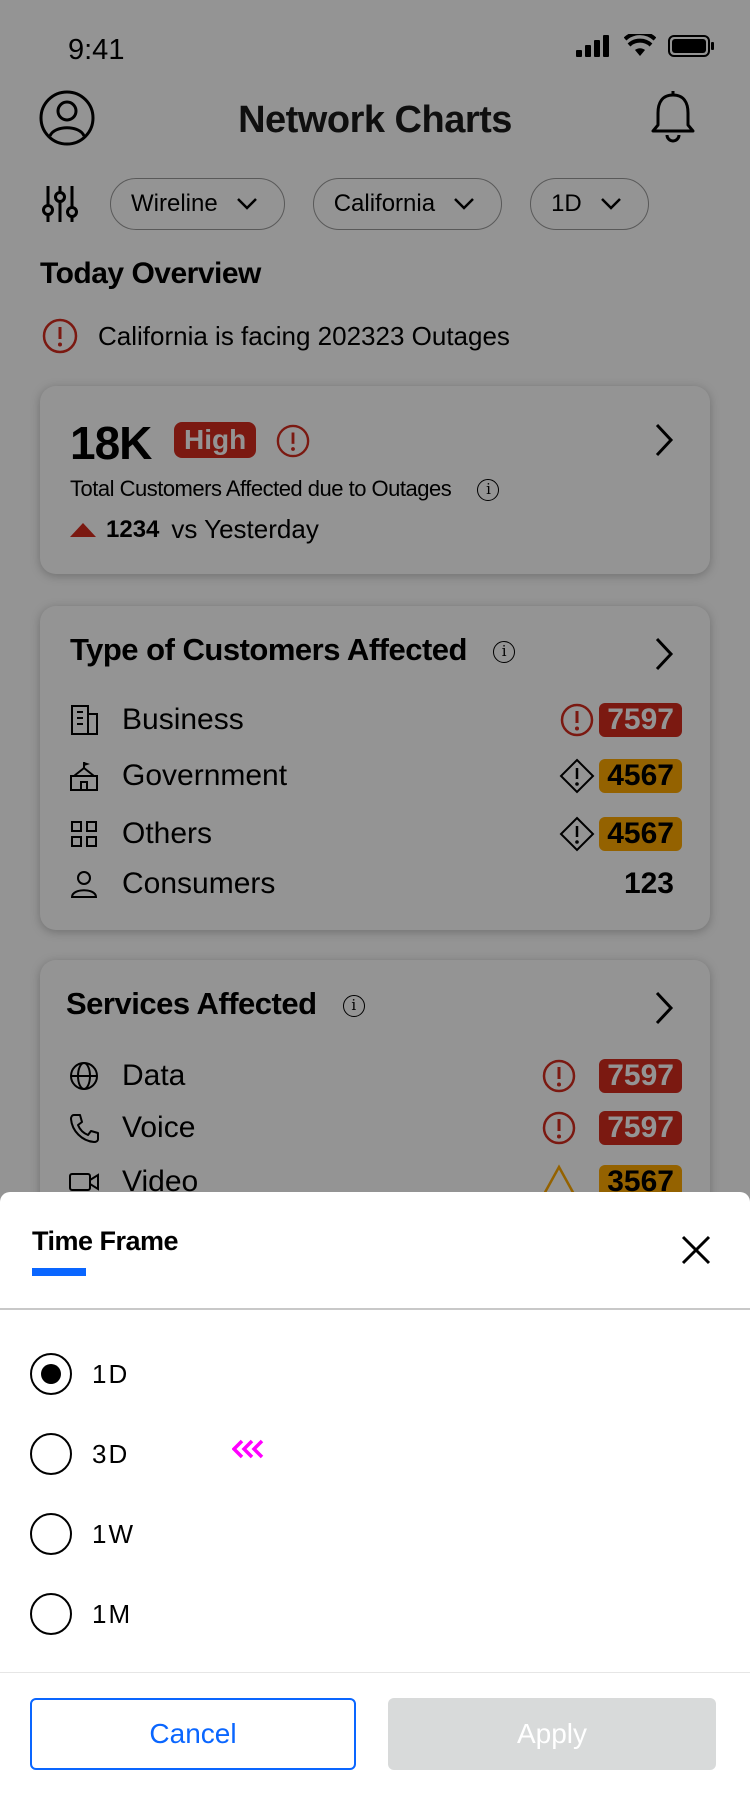  I want to click on timeframe-option-3d: 3D, so click(79, 1454).